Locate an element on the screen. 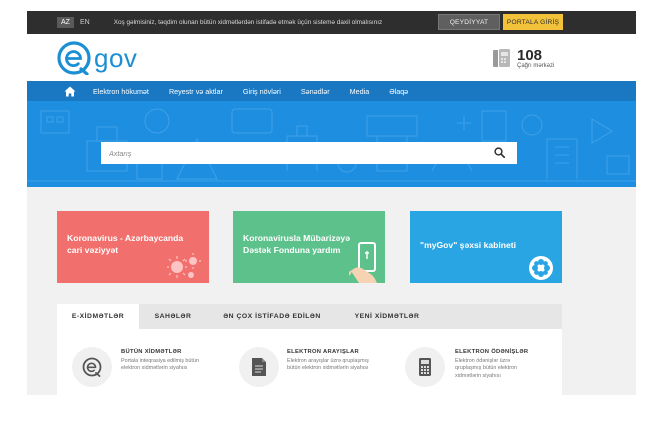 This screenshot has width=660, height=425. nav-item-registry-acts: Reyestr və aktlar is located at coordinates (196, 91).